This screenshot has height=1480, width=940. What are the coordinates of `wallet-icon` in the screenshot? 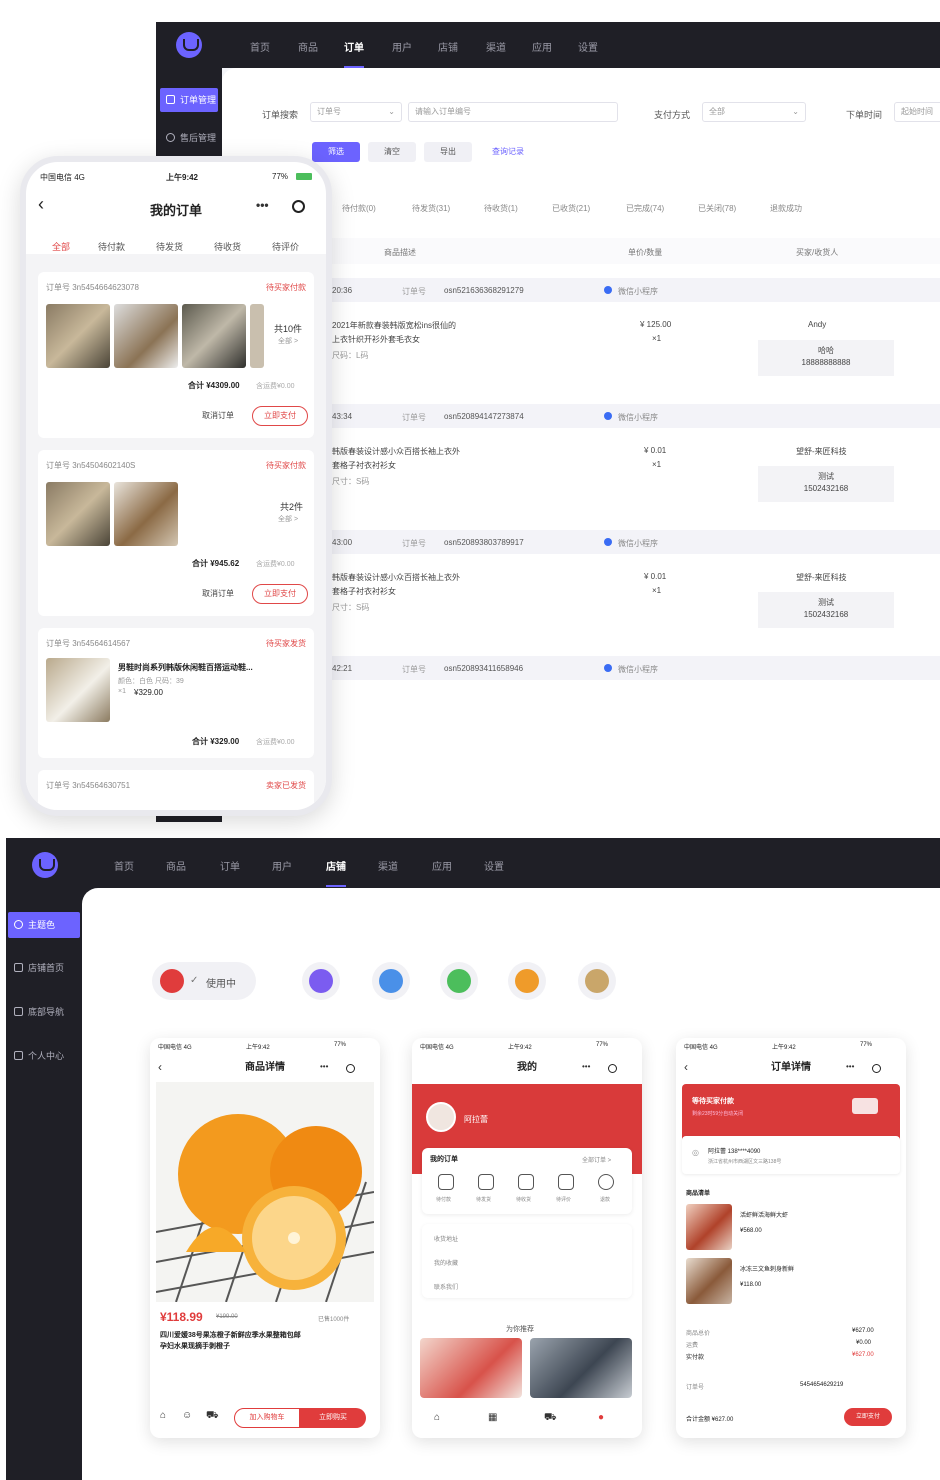 It's located at (446, 1182).